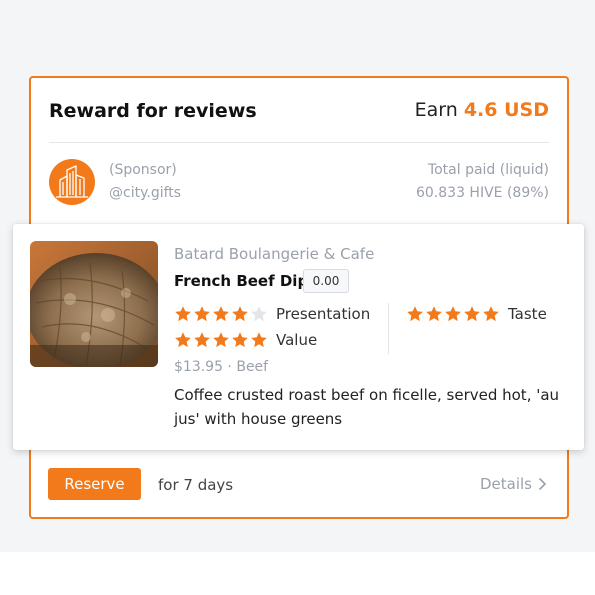  What do you see at coordinates (274, 254) in the screenshot?
I see `restaurant-name: Batard Boulangerie & Cafe` at bounding box center [274, 254].